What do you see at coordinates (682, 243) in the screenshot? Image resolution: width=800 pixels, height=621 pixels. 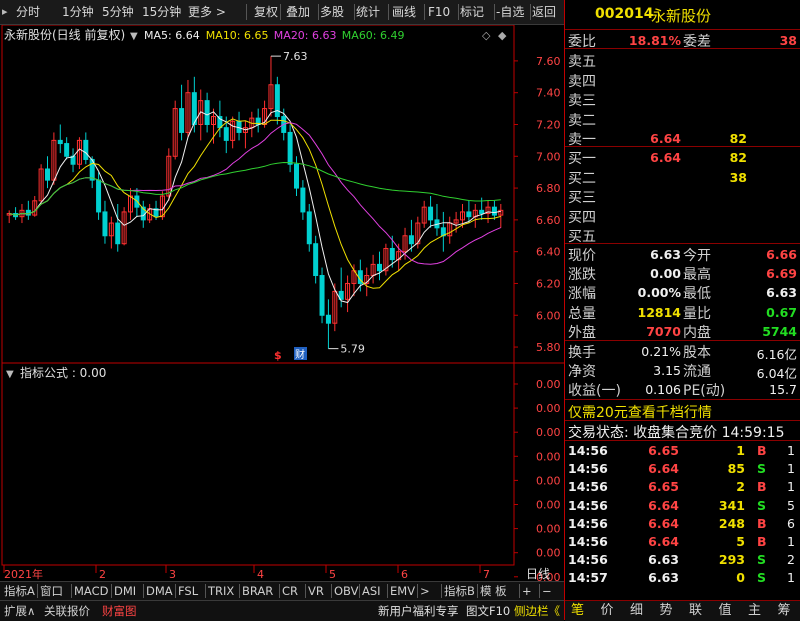 I see `orderbook-divider` at bounding box center [682, 243].